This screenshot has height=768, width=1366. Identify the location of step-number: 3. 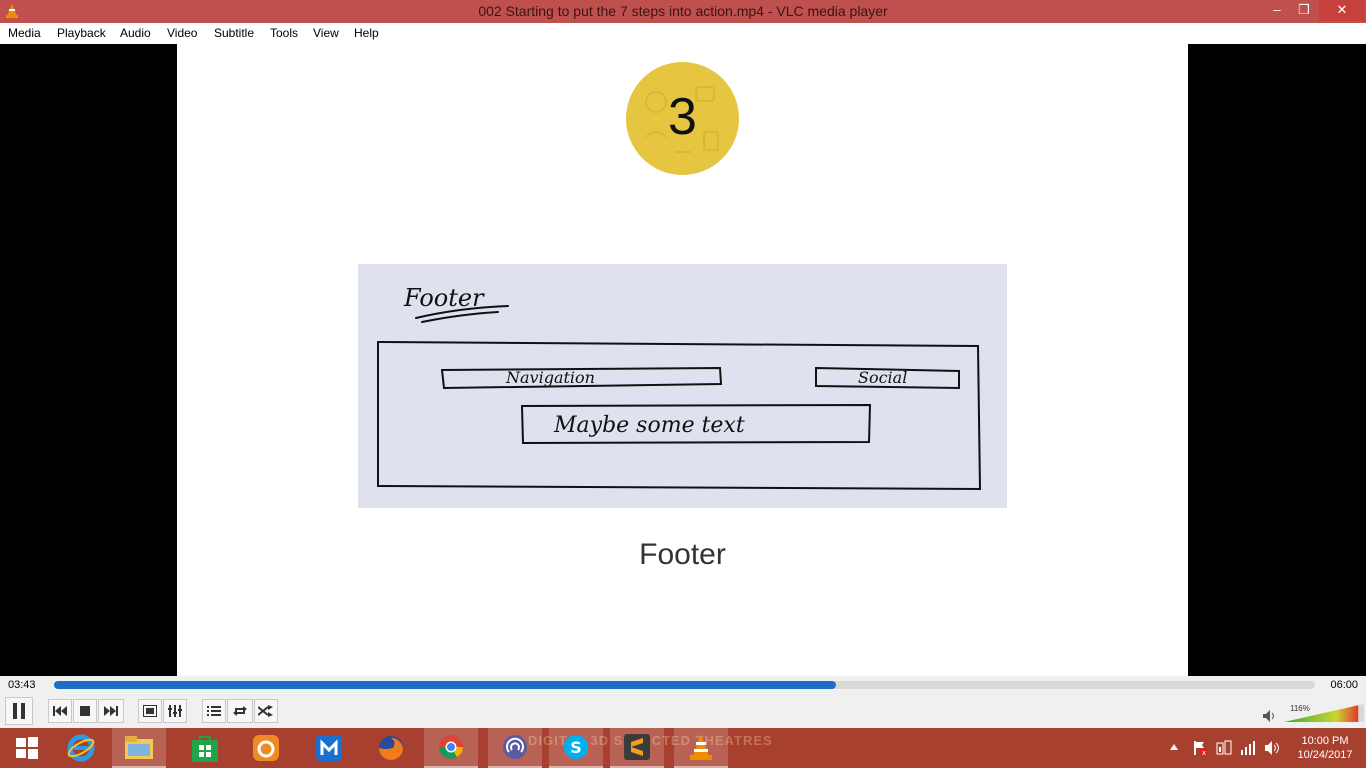
(682, 117).